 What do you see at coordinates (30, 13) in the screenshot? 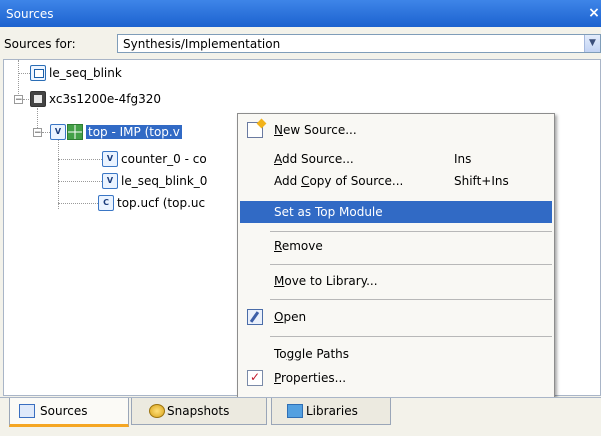
I see `panel-title: Sources` at bounding box center [30, 13].